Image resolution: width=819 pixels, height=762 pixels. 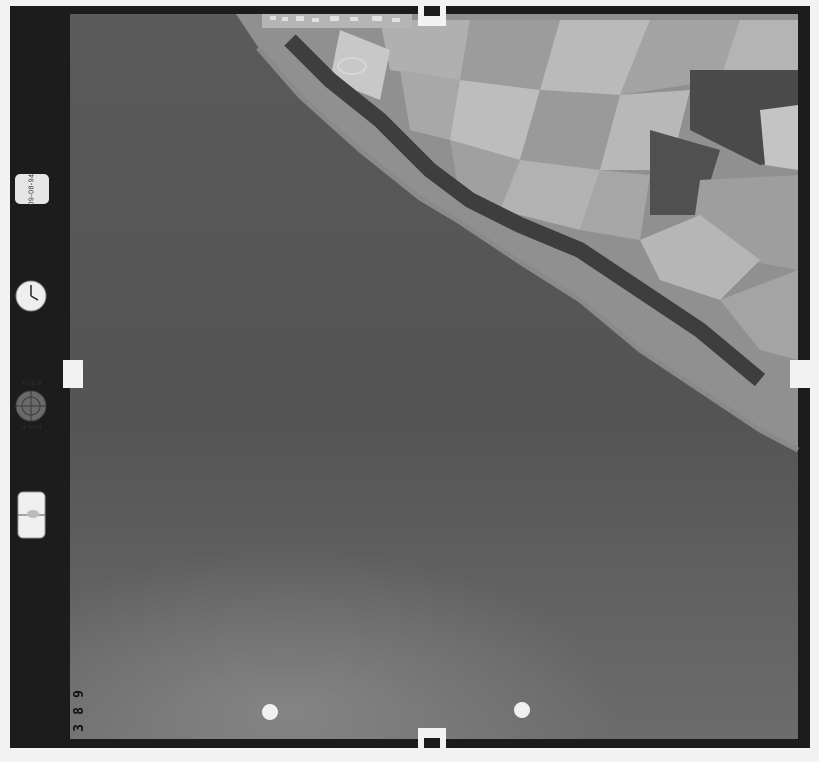 I want to click on date-label-panel: 09-08-94, so click(x=32, y=189).